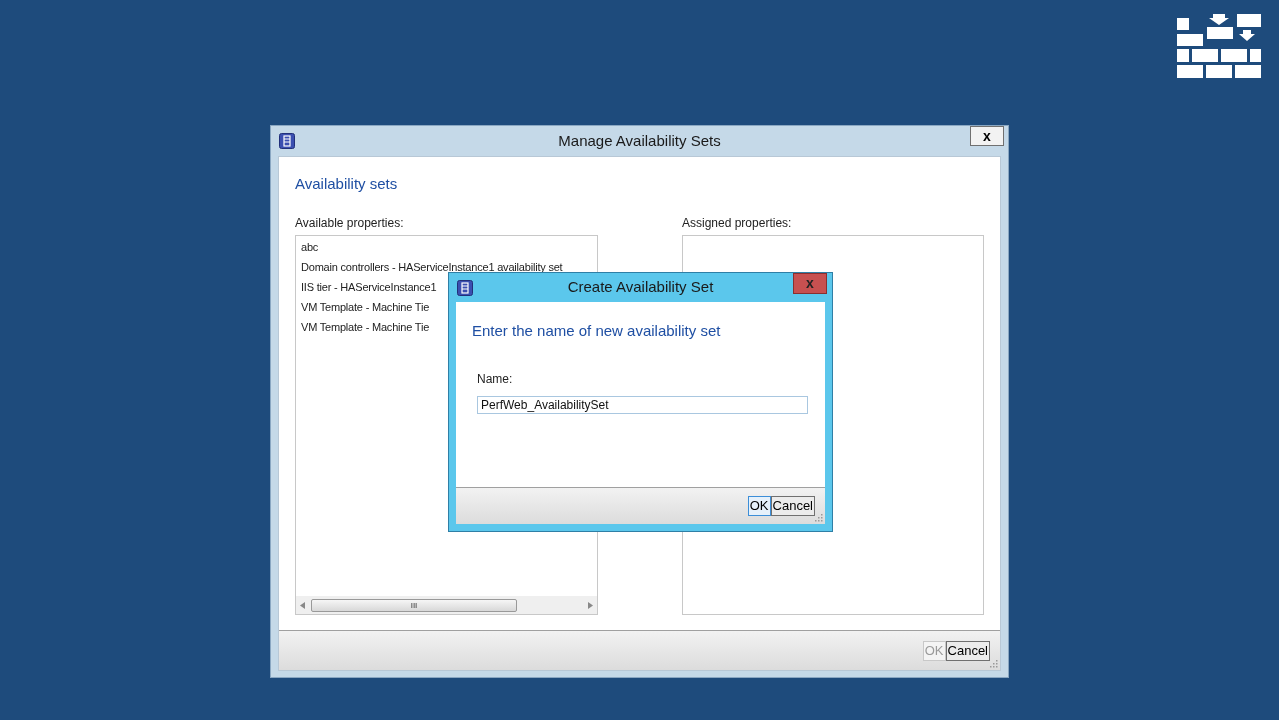 The height and width of the screenshot is (720, 1279). I want to click on scroll-right-icon, so click(590, 605).